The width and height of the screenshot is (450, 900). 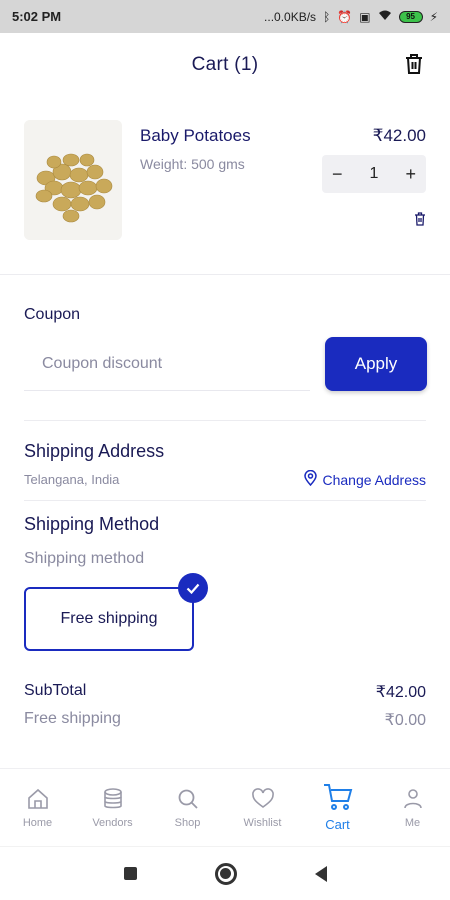 I want to click on status-icons: ...0.0KB/s ᛒ ⏰ ▣ 95 ⚡, so click(x=351, y=17).